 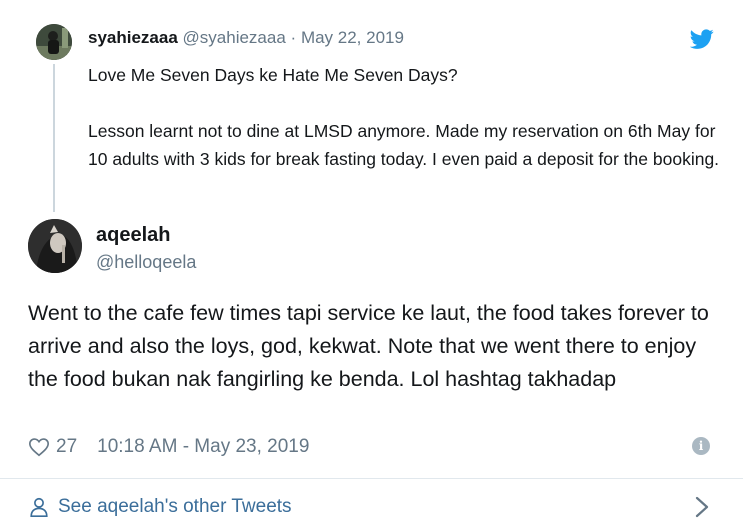 What do you see at coordinates (133, 235) in the screenshot?
I see `author-display-name: aqeelah` at bounding box center [133, 235].